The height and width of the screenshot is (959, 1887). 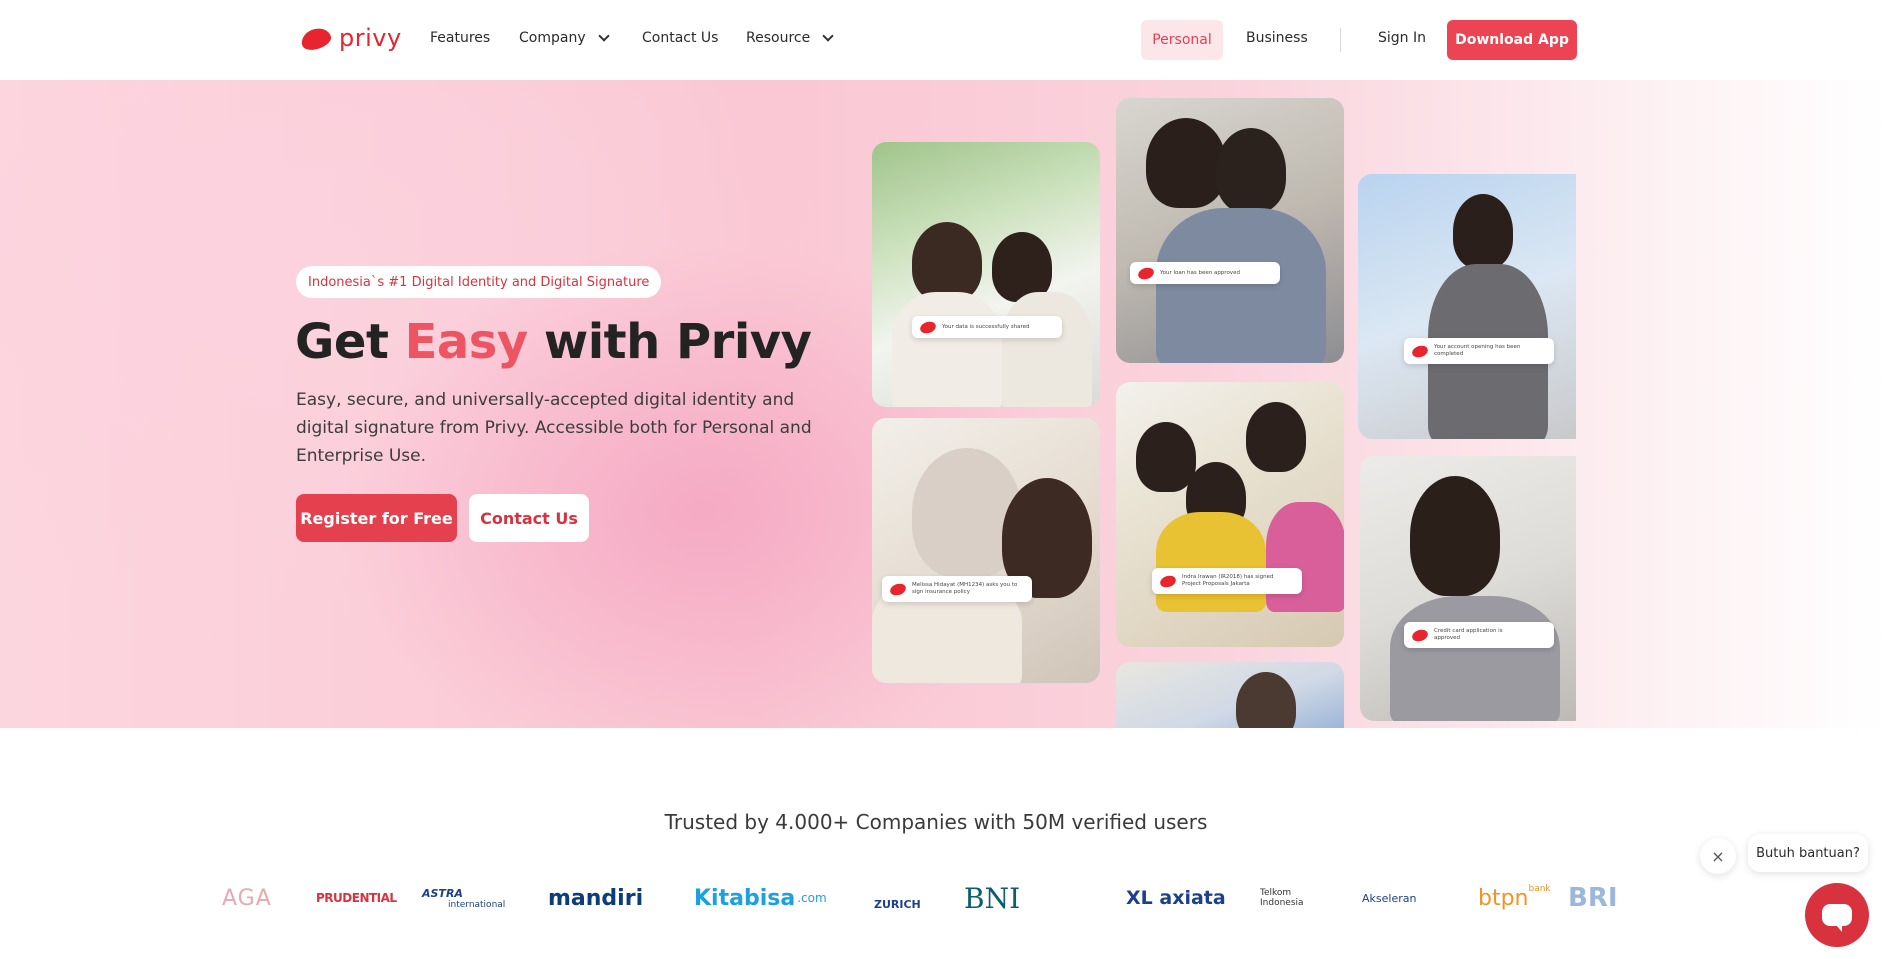 I want to click on register-button: Register for Free, so click(x=376, y=518).